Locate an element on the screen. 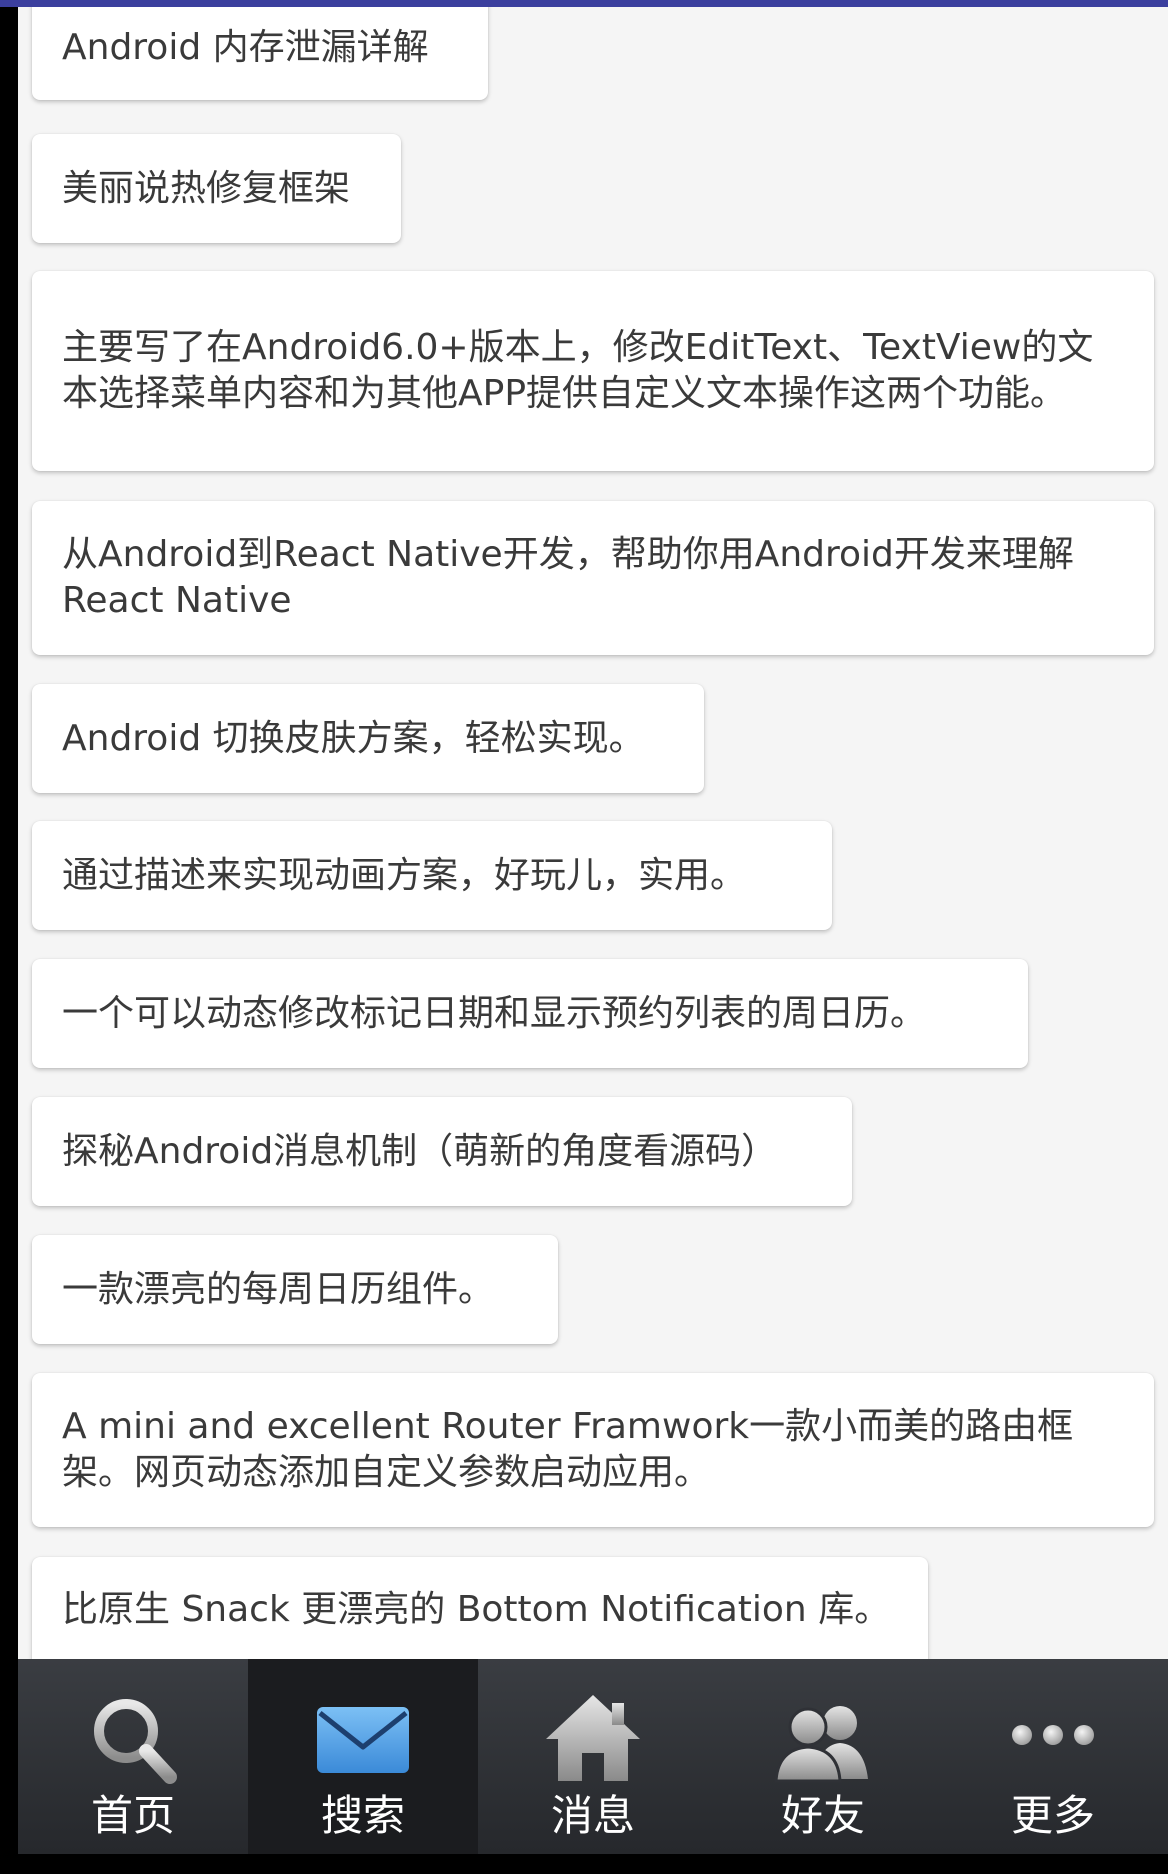  tab-messages: 消息 is located at coordinates (593, 1756).